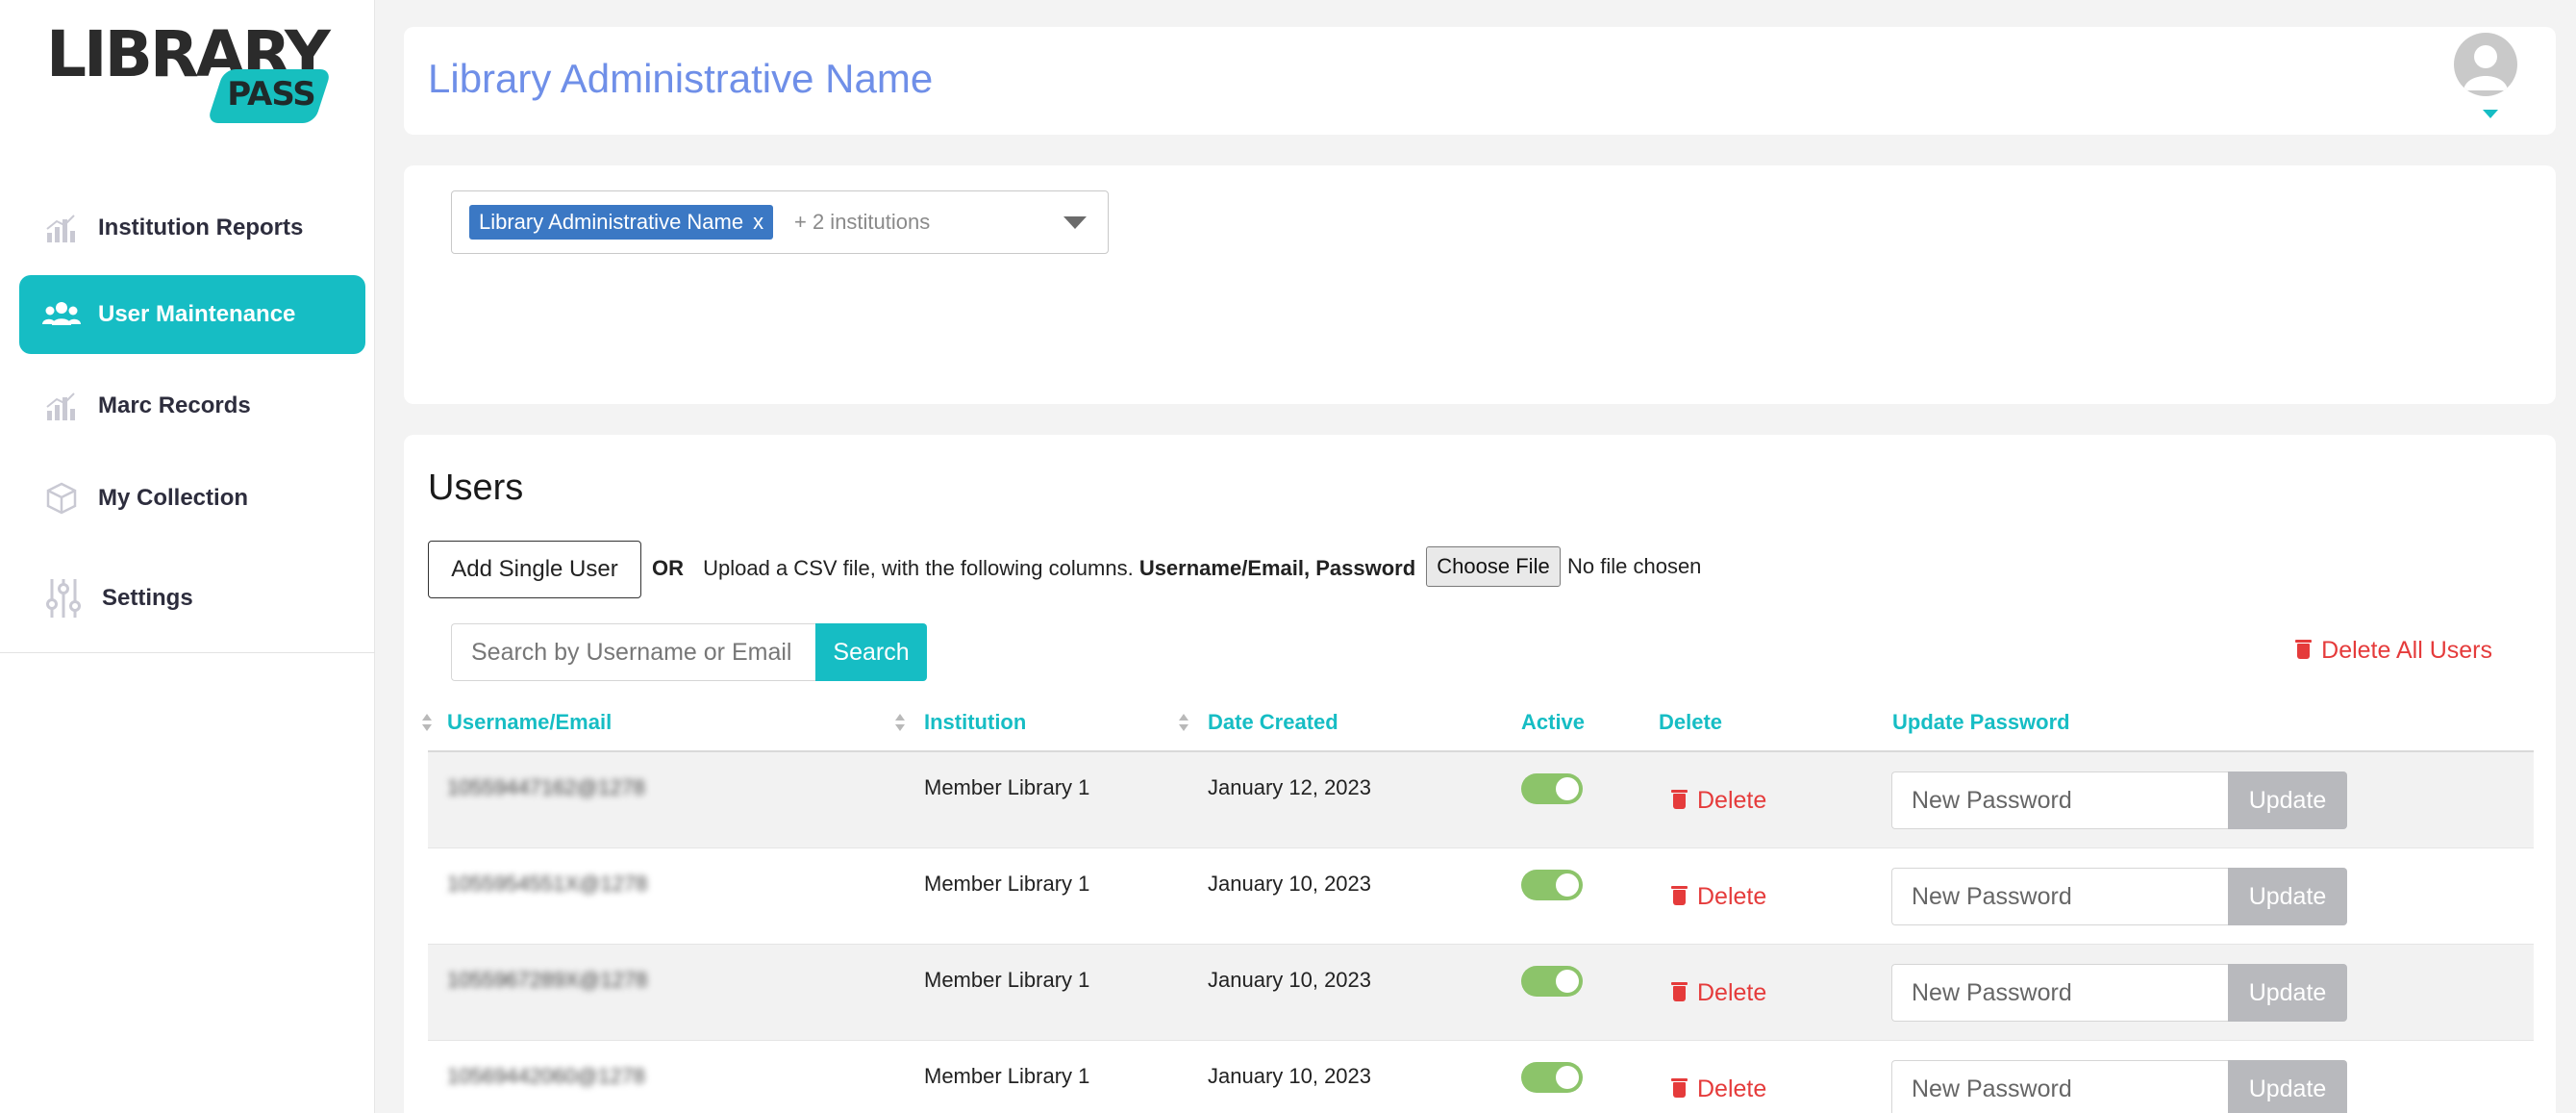 This screenshot has width=2576, height=1113. What do you see at coordinates (1493, 566) in the screenshot?
I see `choose-file-button: Choose File` at bounding box center [1493, 566].